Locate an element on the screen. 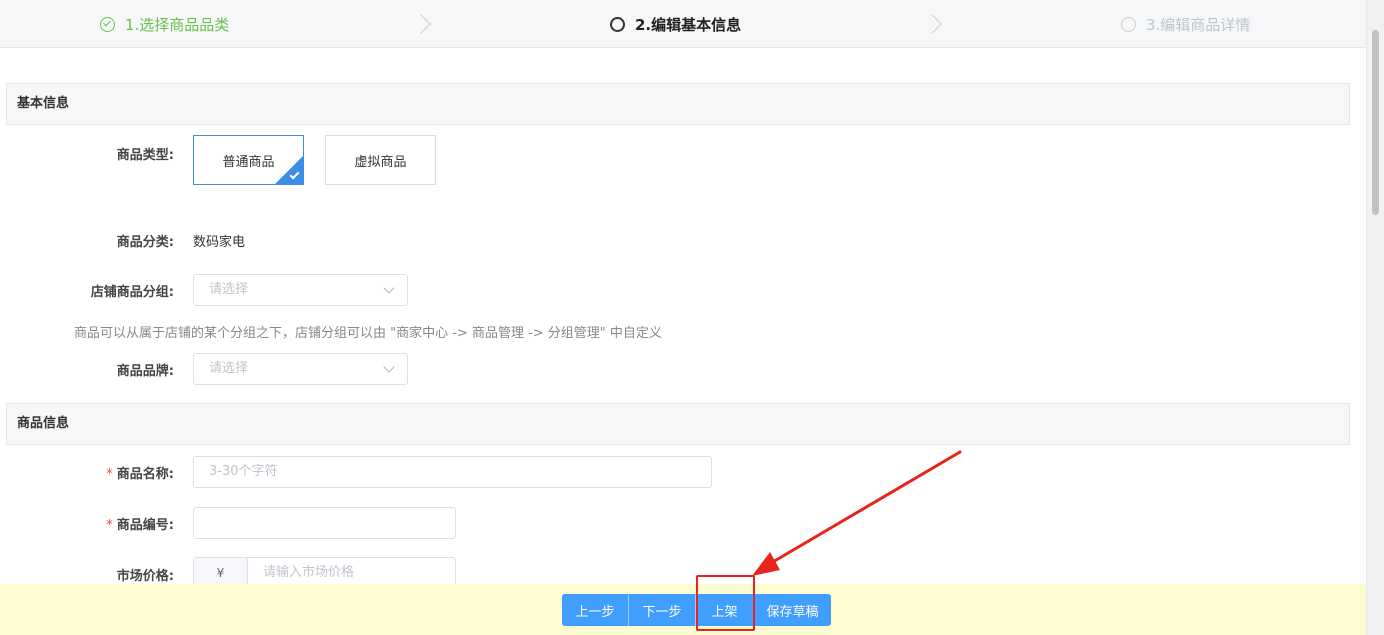 The height and width of the screenshot is (635, 1384). steps-bar: 1.选择商品品类 2.编辑基本信息 3.编辑商品详情 is located at coordinates (683, 24).